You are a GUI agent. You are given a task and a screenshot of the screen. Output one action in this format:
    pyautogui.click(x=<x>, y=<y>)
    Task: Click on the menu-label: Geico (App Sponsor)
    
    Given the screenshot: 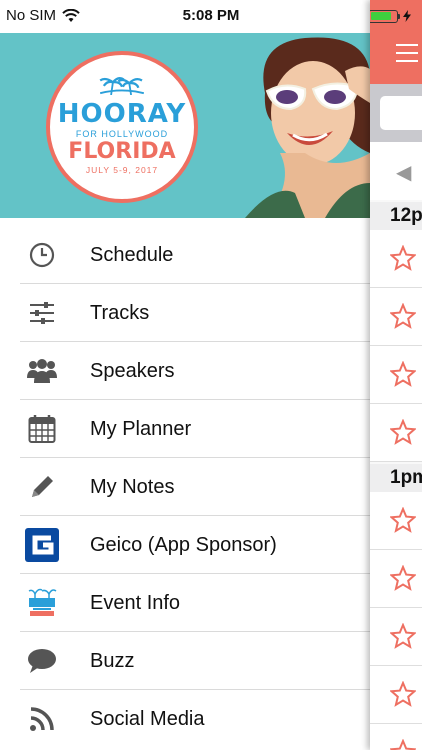 What is the action you would take?
    pyautogui.click(x=183, y=544)
    